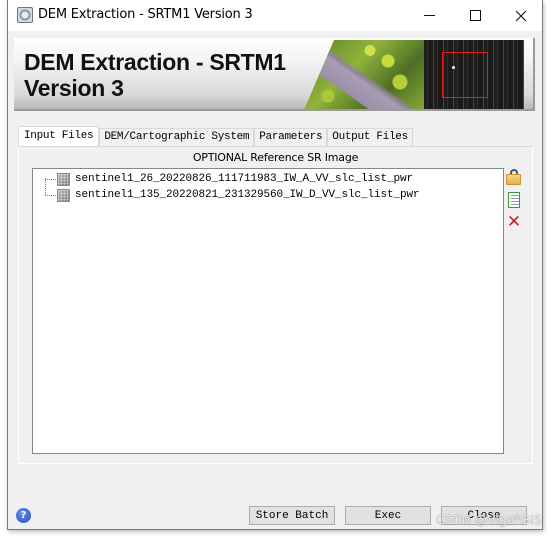 The height and width of the screenshot is (538, 551). What do you see at coordinates (275, 157) in the screenshot?
I see `section-label: OPTIONAL Reference SR Image` at bounding box center [275, 157].